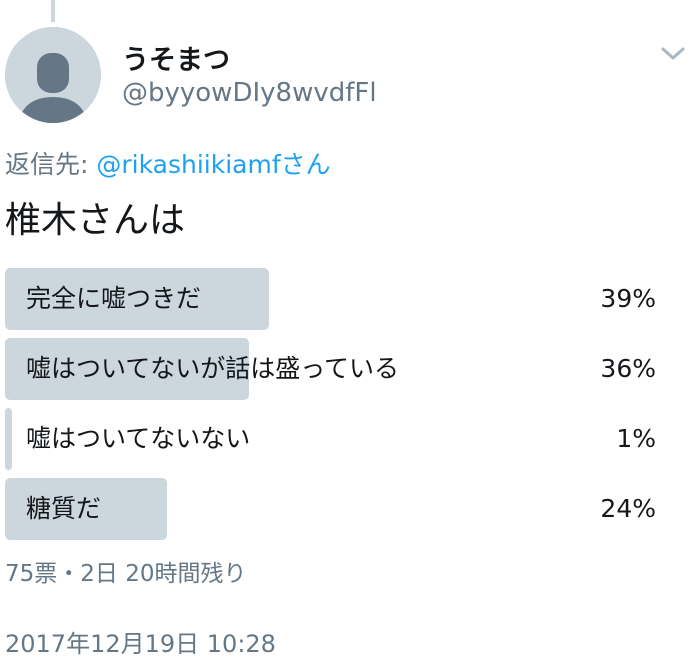 This screenshot has height=666, width=699. What do you see at coordinates (249, 93) in the screenshot?
I see `user-handle: @byyowDIy8wvdfFl` at bounding box center [249, 93].